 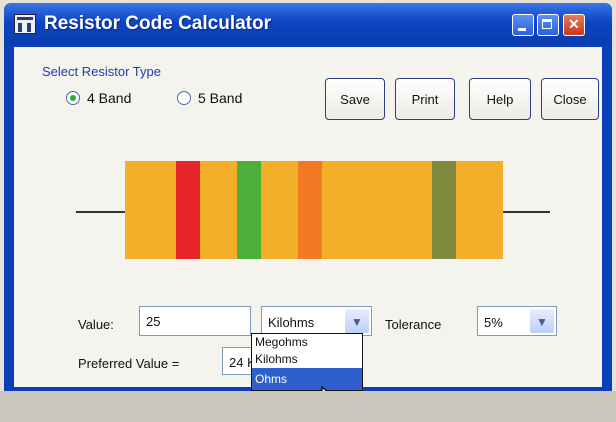 I want to click on tolerance-select: 5% ▼, so click(x=517, y=321).